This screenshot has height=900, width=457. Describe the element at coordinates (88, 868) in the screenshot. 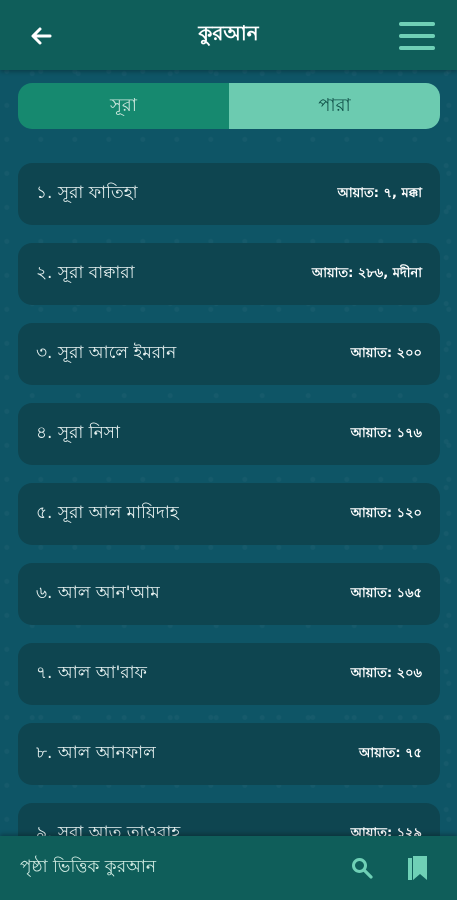

I see `page-quran-link: পৃষ্ঠা ভিত্তিক কুরআন` at that location.